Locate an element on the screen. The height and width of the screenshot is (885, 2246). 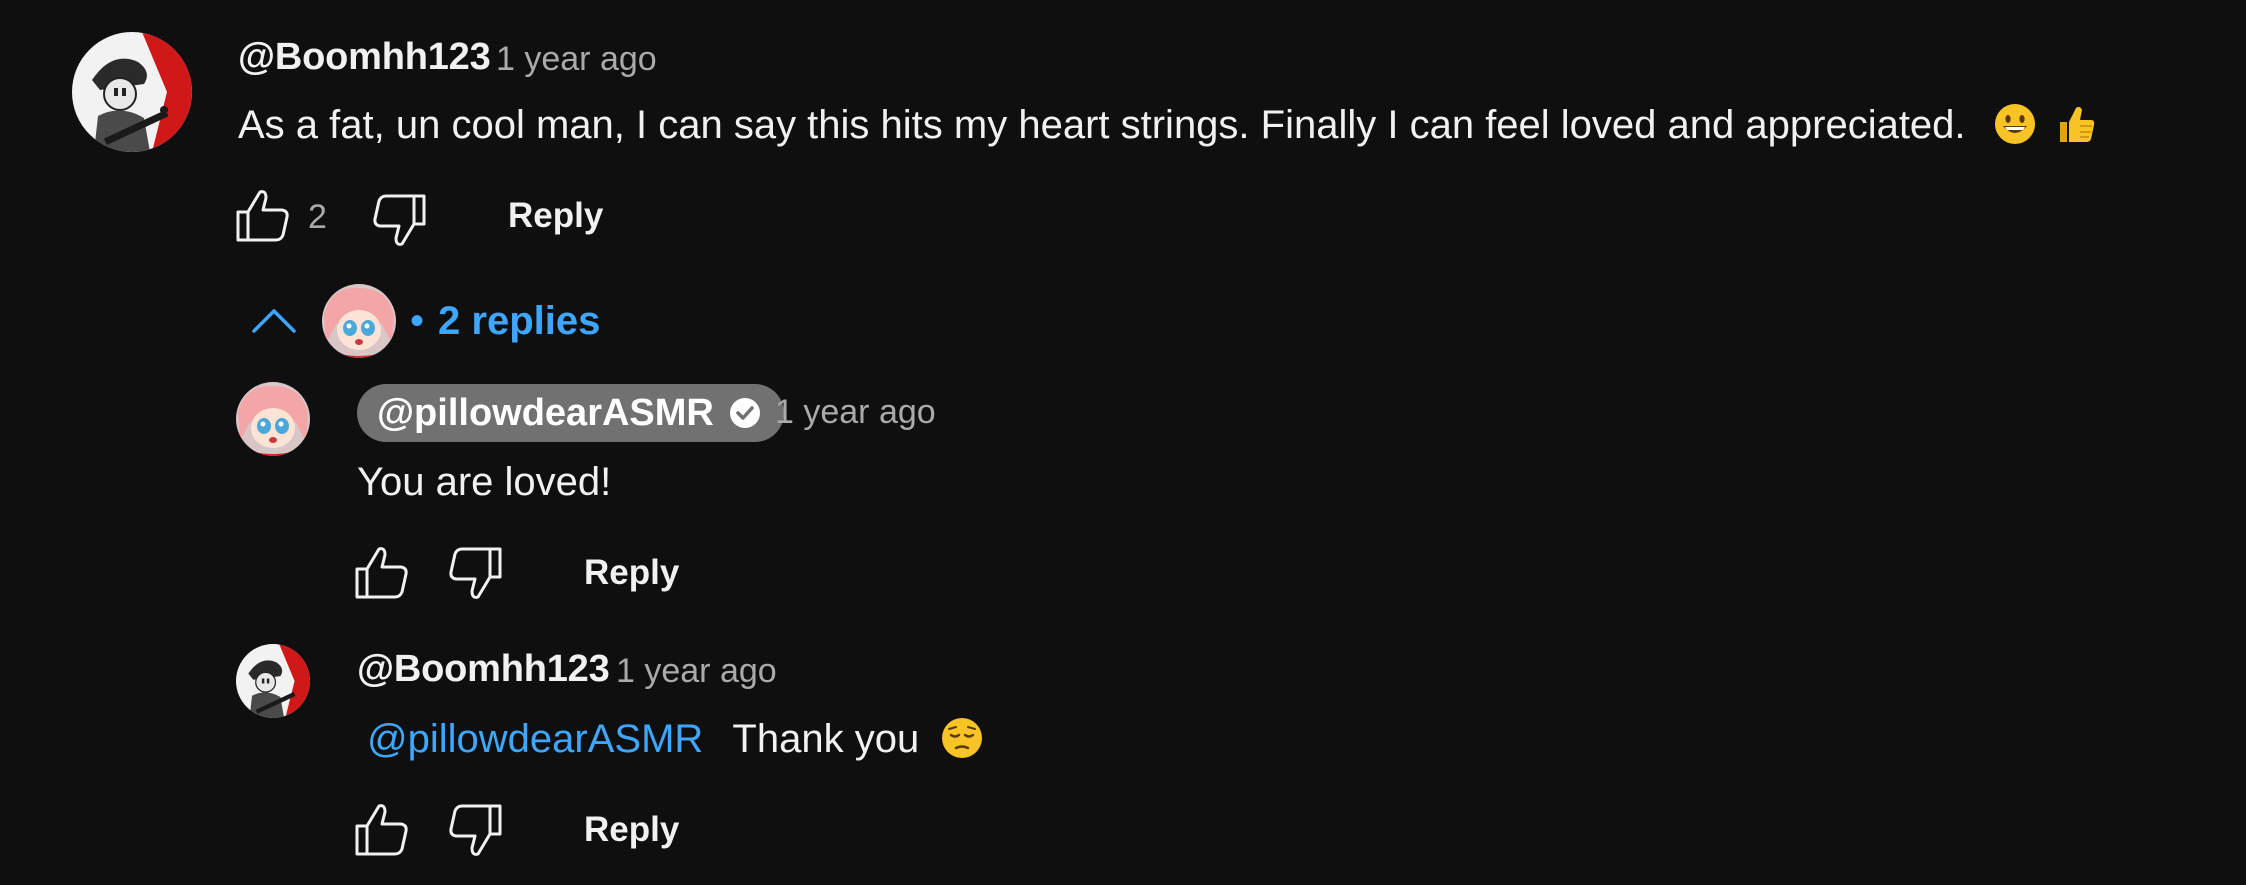
comment-author: @Boomhh123 is located at coordinates (364, 57).